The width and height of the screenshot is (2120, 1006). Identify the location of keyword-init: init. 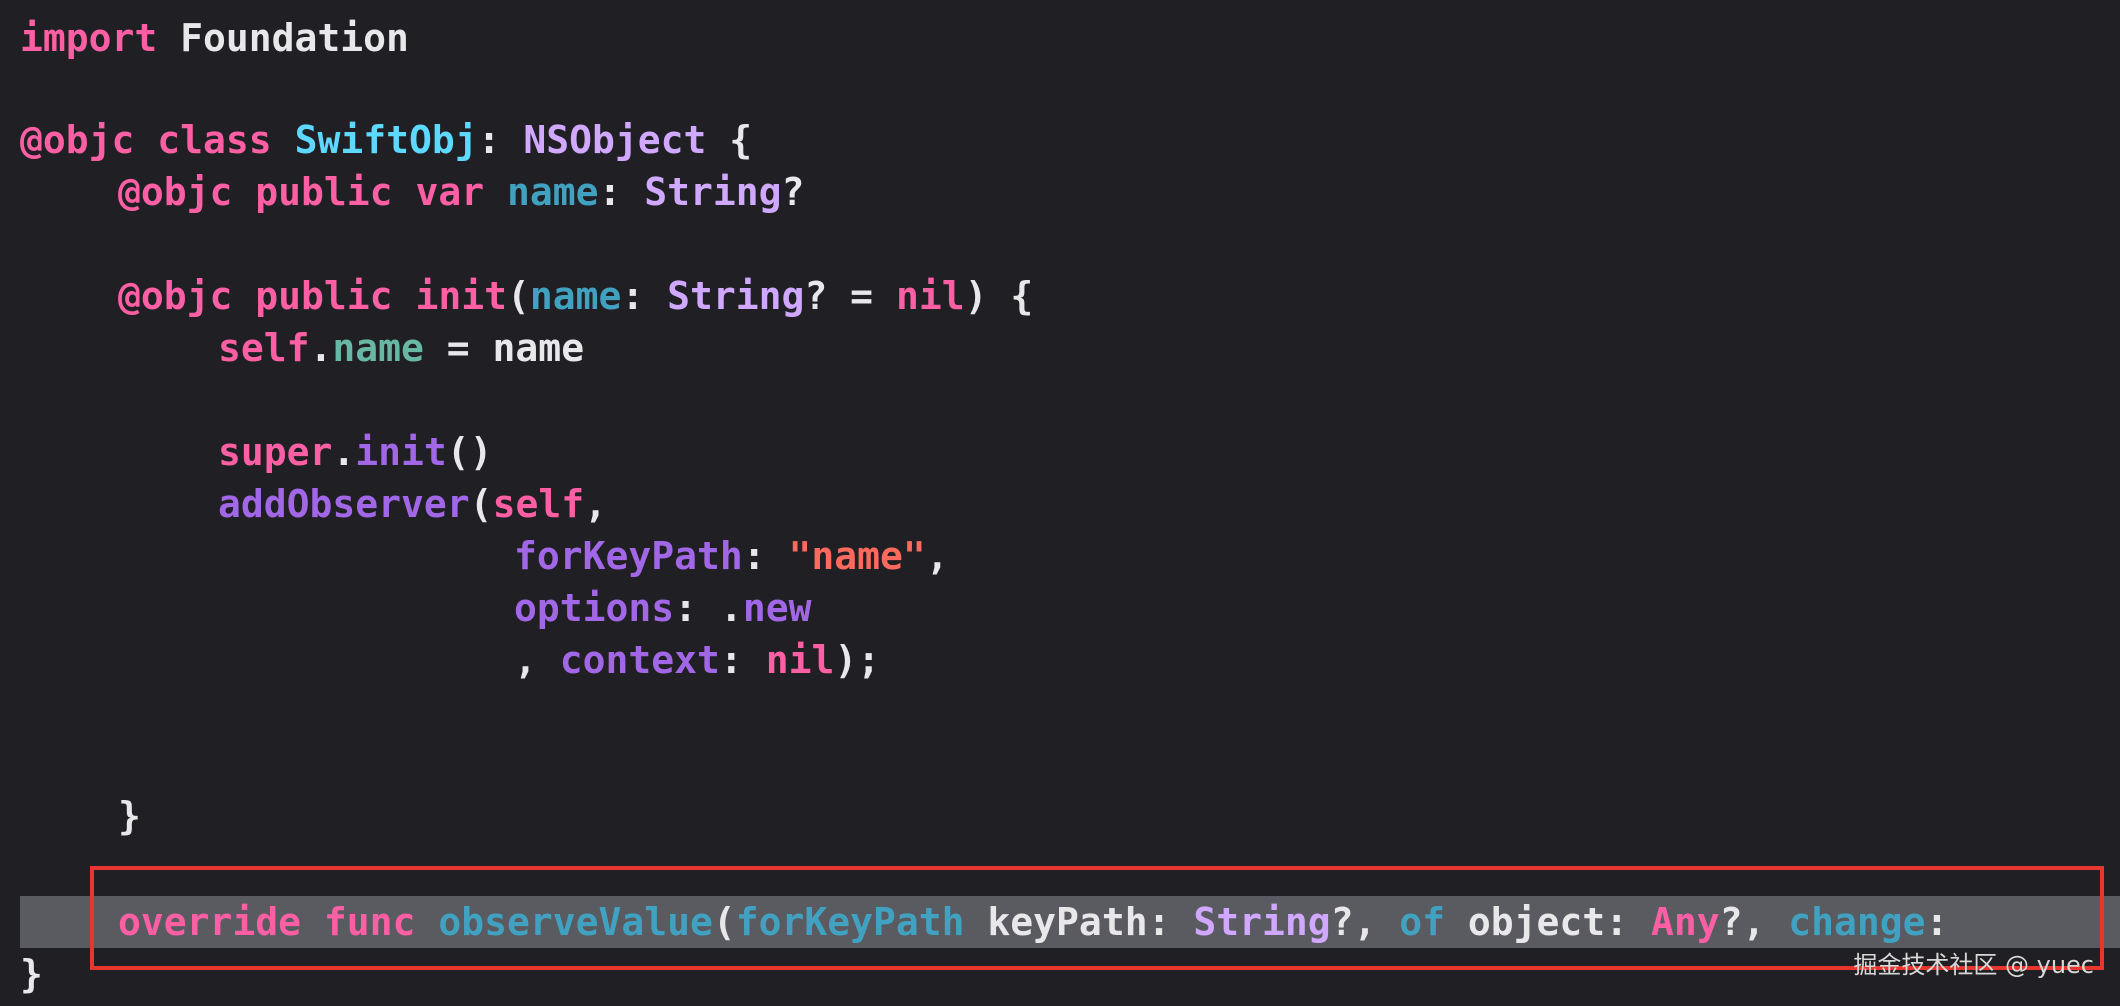
(461, 296).